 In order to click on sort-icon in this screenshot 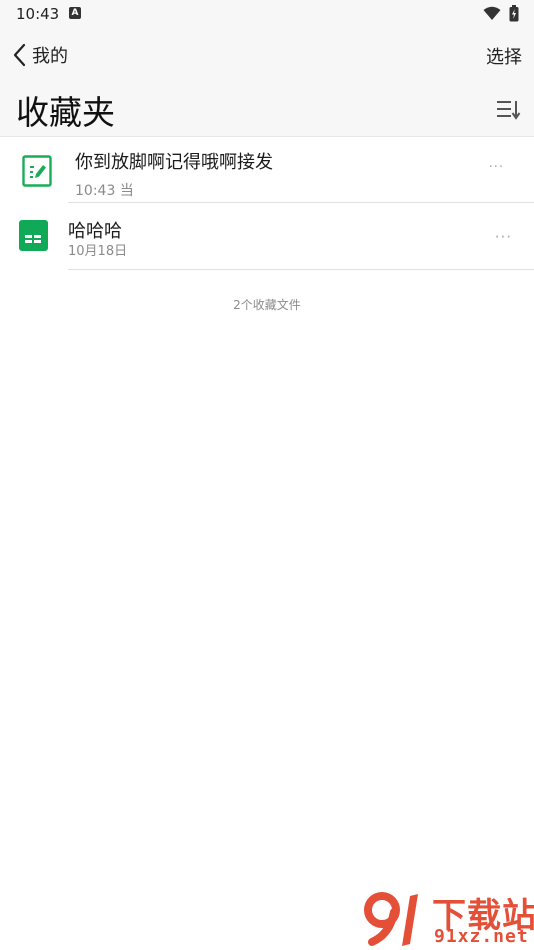, I will do `click(509, 110)`.